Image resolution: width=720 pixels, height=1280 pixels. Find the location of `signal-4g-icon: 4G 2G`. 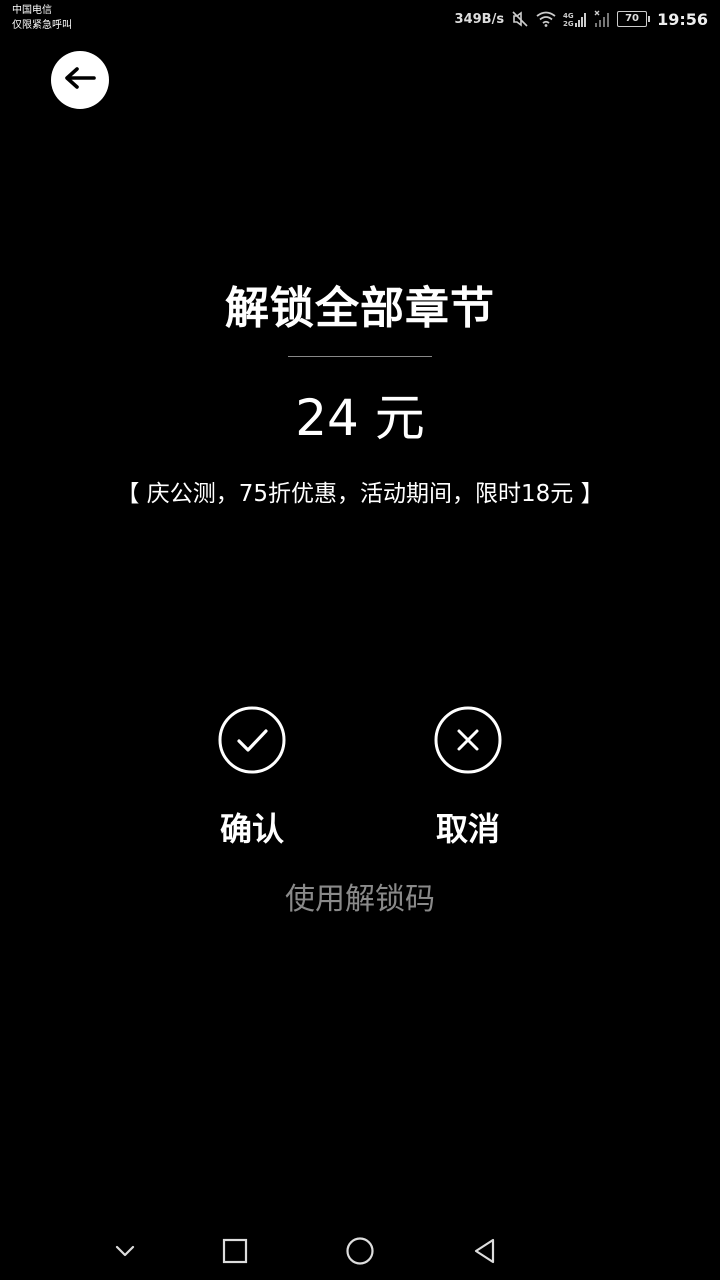

signal-4g-icon: 4G 2G is located at coordinates (575, 19).